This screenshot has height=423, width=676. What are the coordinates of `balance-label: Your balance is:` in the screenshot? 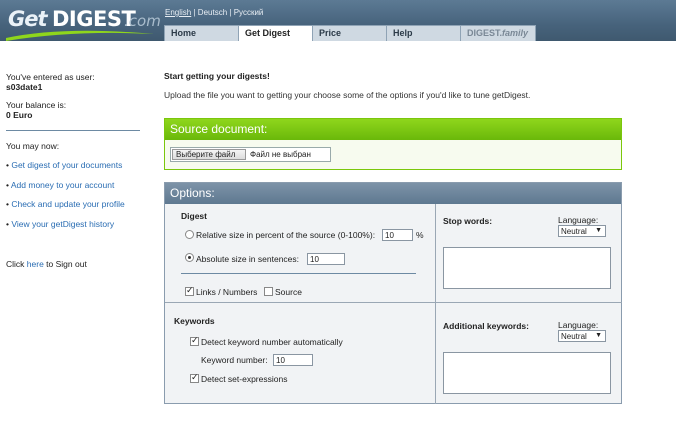 It's located at (36, 105).